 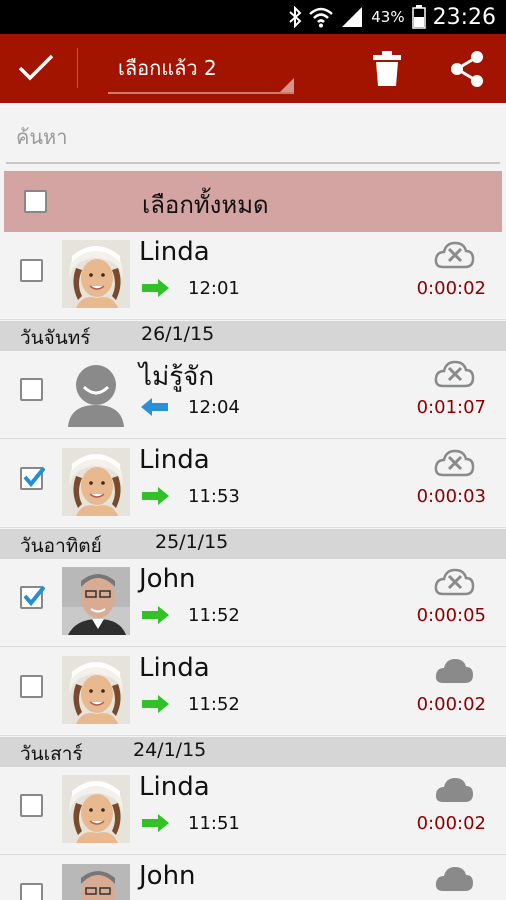 I want to click on date-header: วันจันทร์ 26/1/15, so click(x=253, y=336).